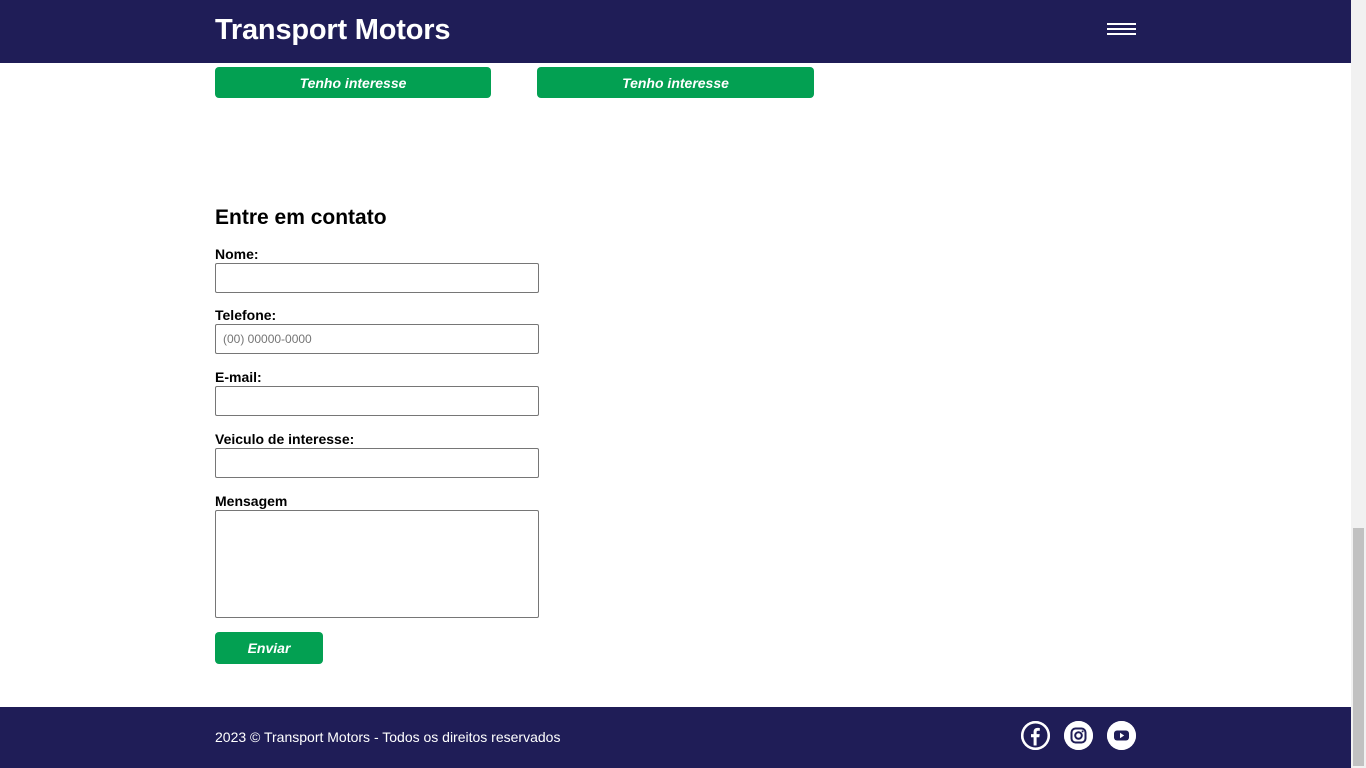 This screenshot has height=768, width=1366. What do you see at coordinates (246, 315) in the screenshot?
I see `telefone-label: Telefone:` at bounding box center [246, 315].